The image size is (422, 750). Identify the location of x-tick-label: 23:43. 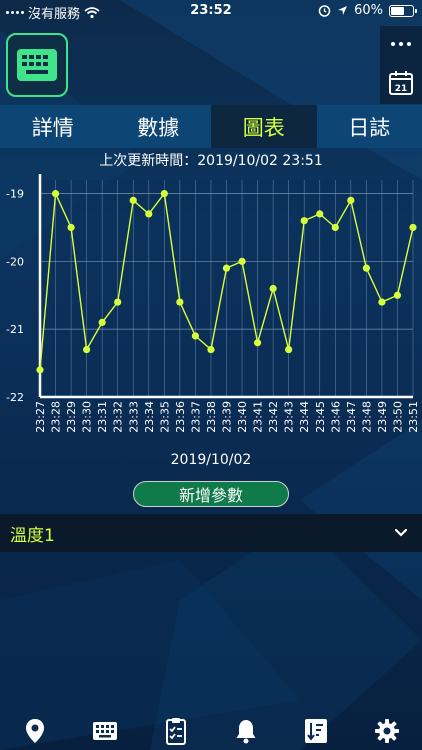
(289, 417).